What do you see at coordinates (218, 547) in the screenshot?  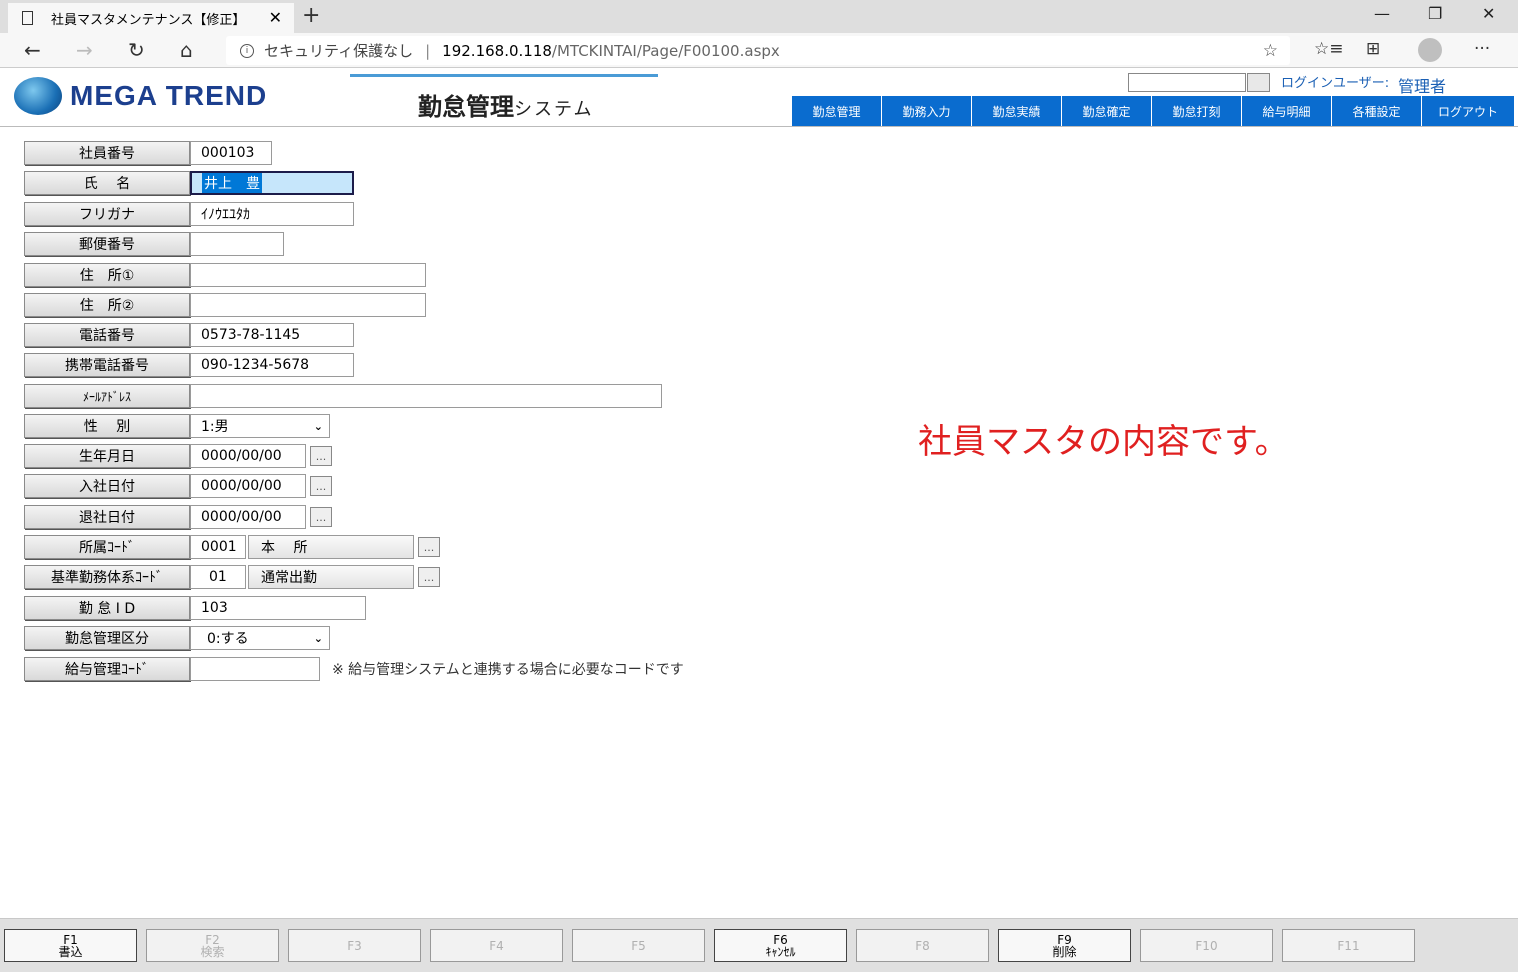 I see `dept-code-field: 0001` at bounding box center [218, 547].